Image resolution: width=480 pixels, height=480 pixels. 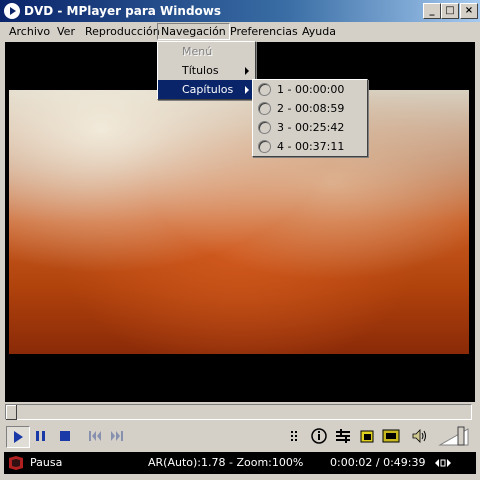 What do you see at coordinates (238, 412) in the screenshot?
I see `seek-bar` at bounding box center [238, 412].